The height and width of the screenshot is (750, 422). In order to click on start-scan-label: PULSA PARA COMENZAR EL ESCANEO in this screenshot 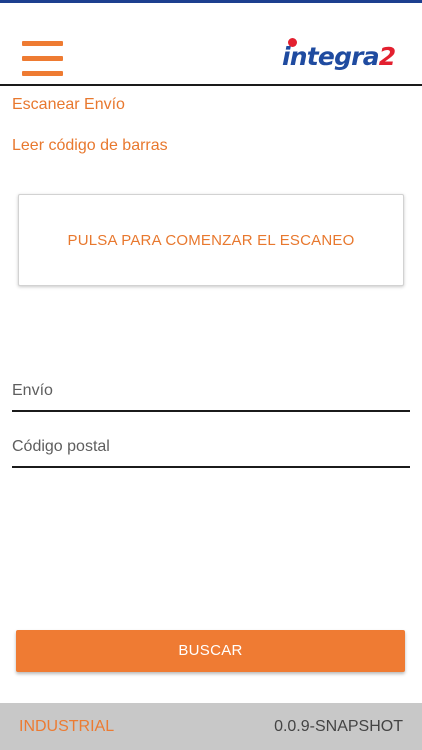, I will do `click(211, 240)`.